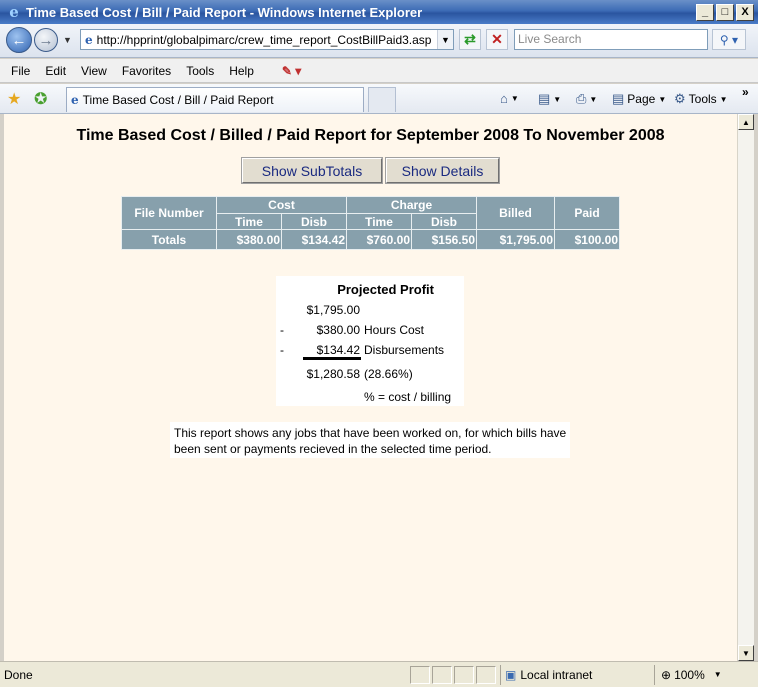 This screenshot has width=758, height=687. What do you see at coordinates (718, 674) in the screenshot?
I see `zoom-dropdown-icon: ▼` at bounding box center [718, 674].